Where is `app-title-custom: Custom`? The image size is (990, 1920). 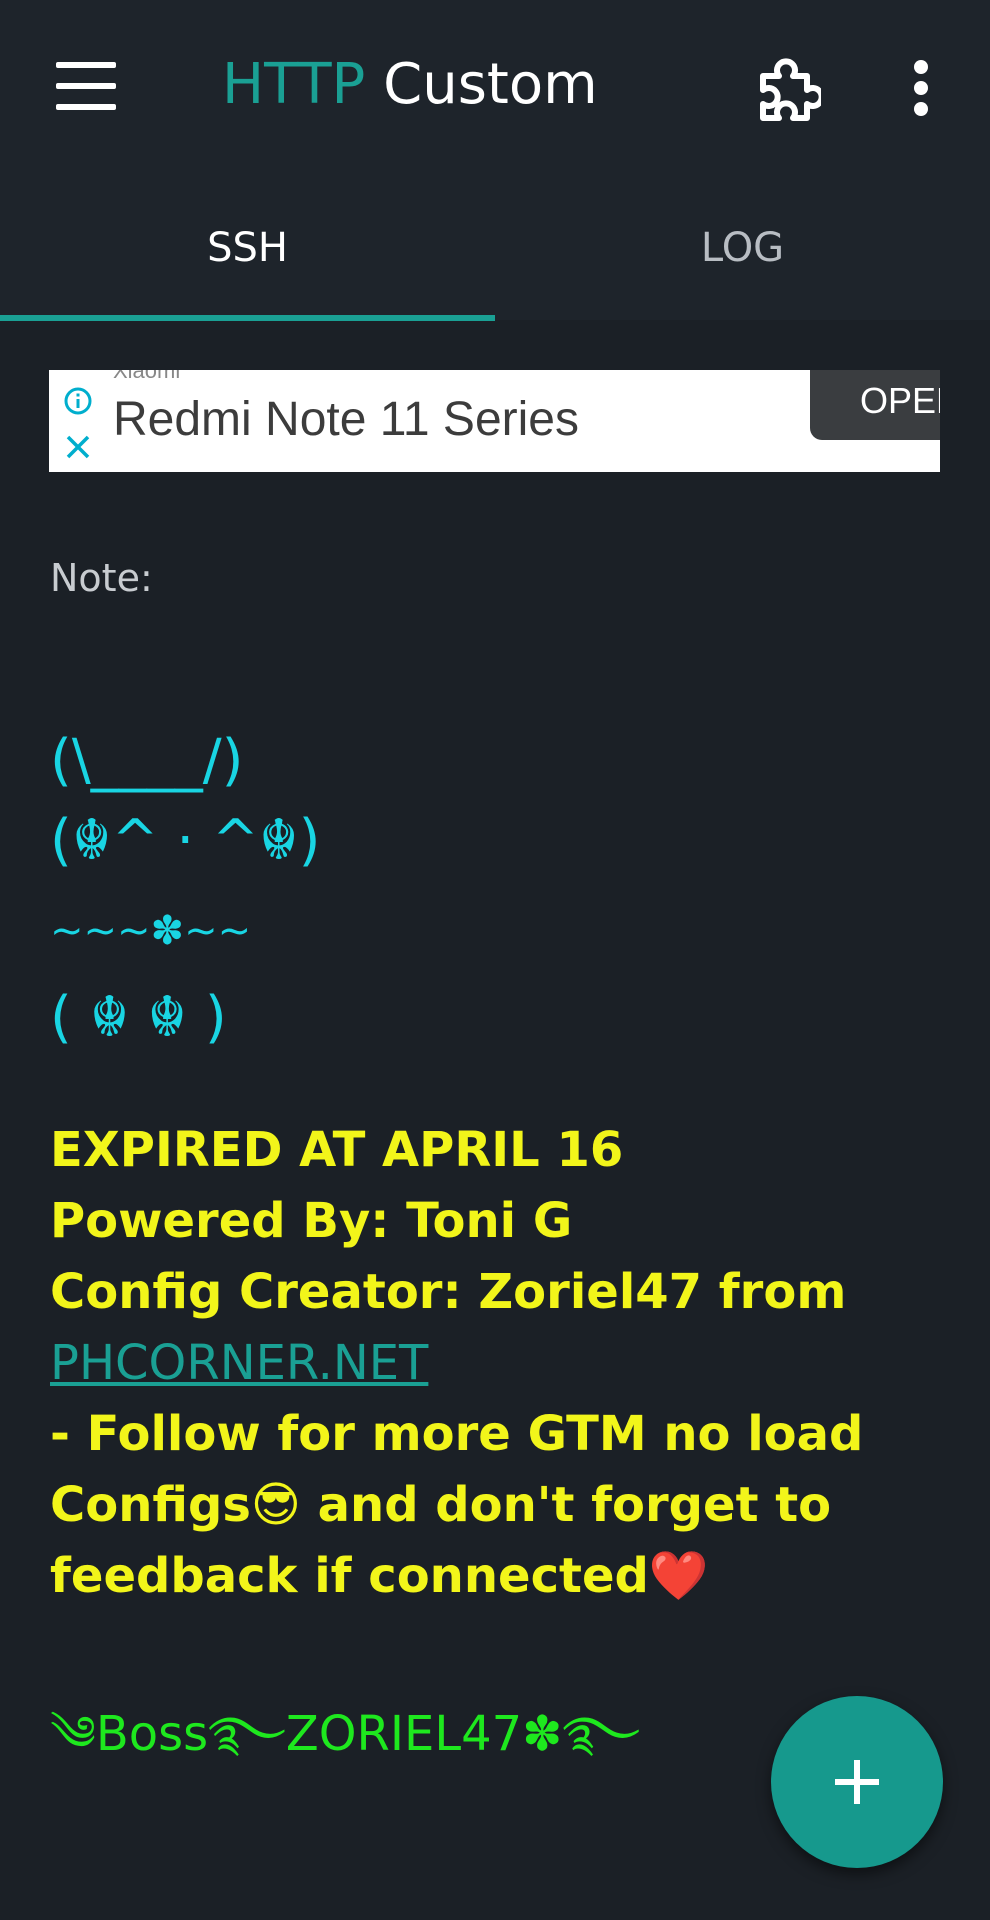
app-title-custom: Custom is located at coordinates (490, 84).